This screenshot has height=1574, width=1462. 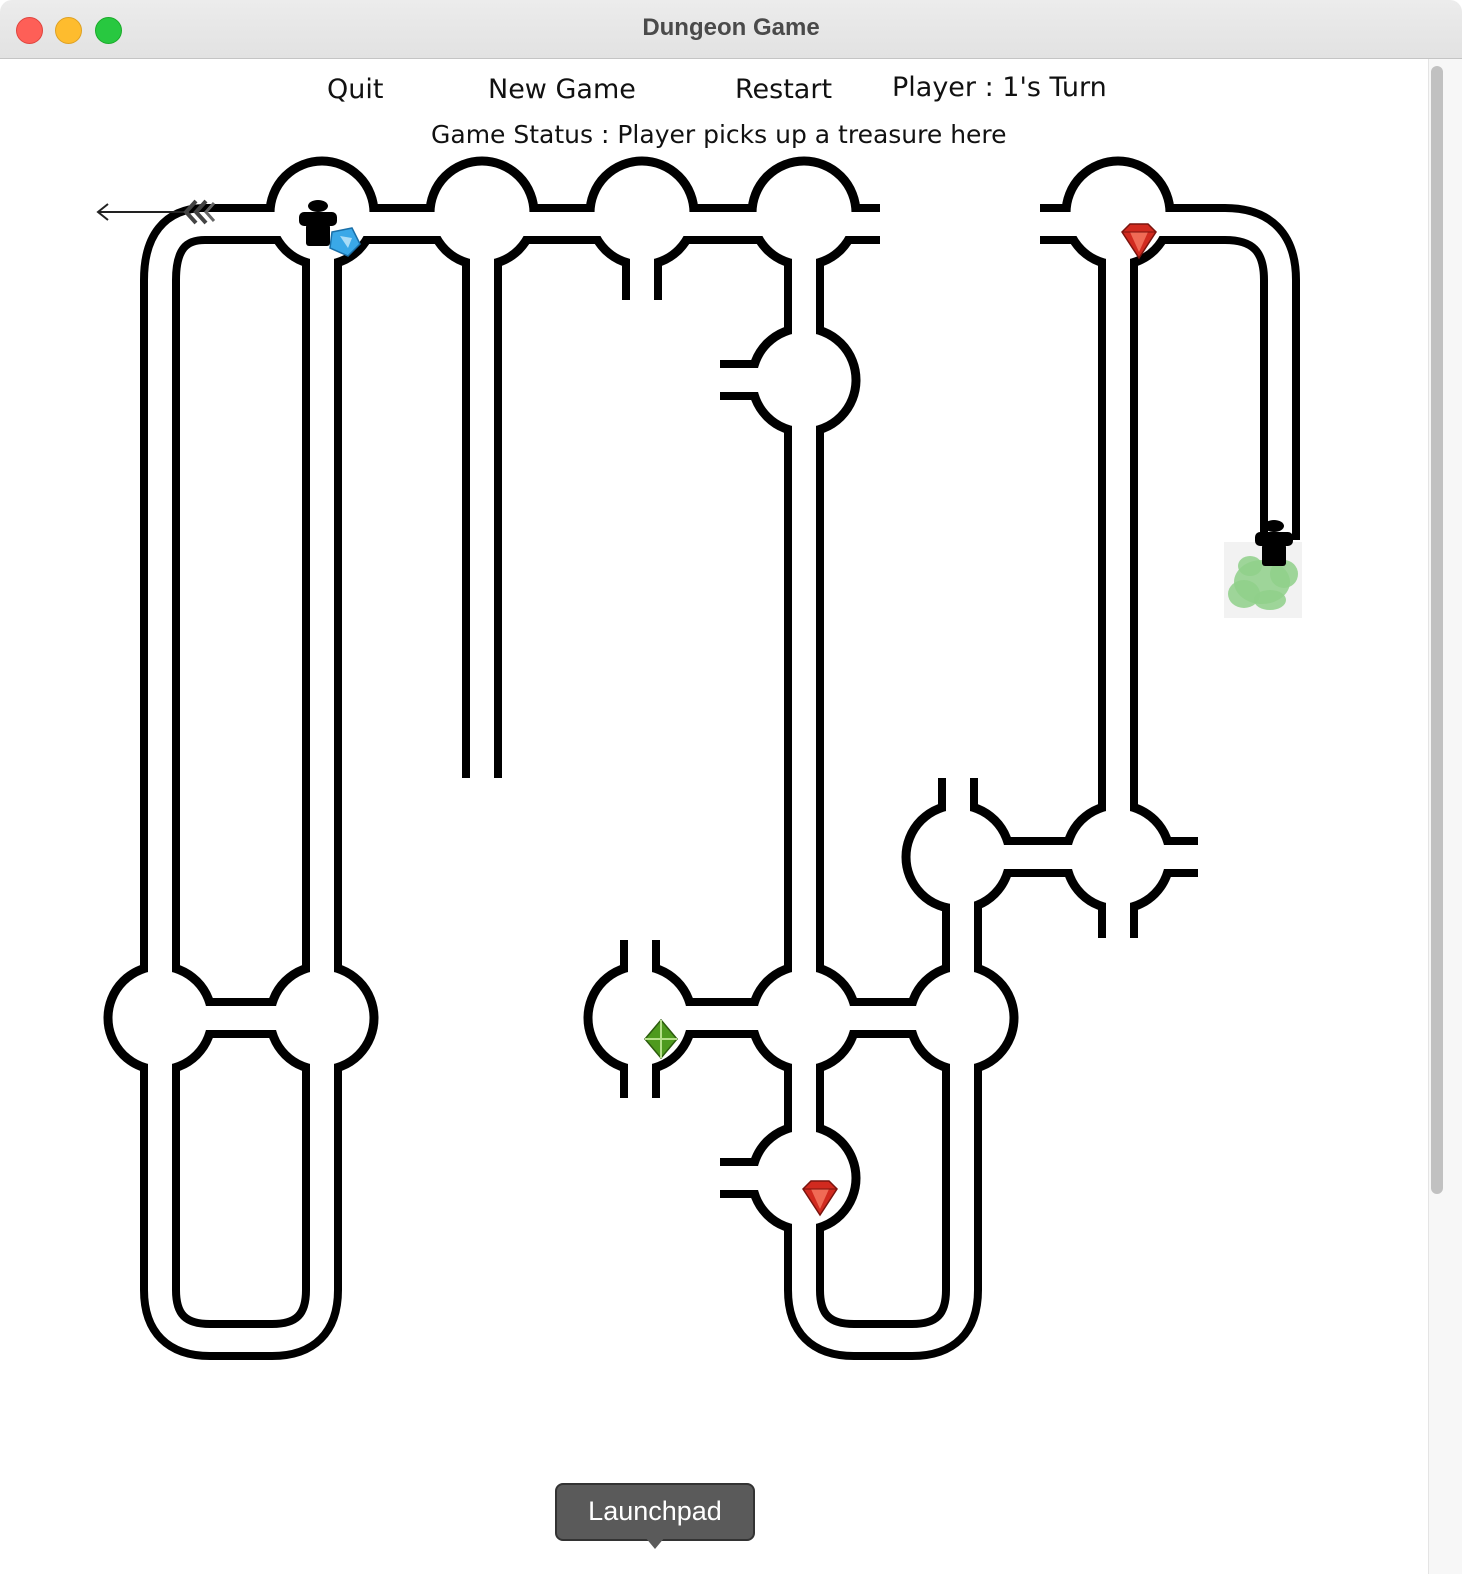 I want to click on scrollbar-thumb, so click(x=1437, y=630).